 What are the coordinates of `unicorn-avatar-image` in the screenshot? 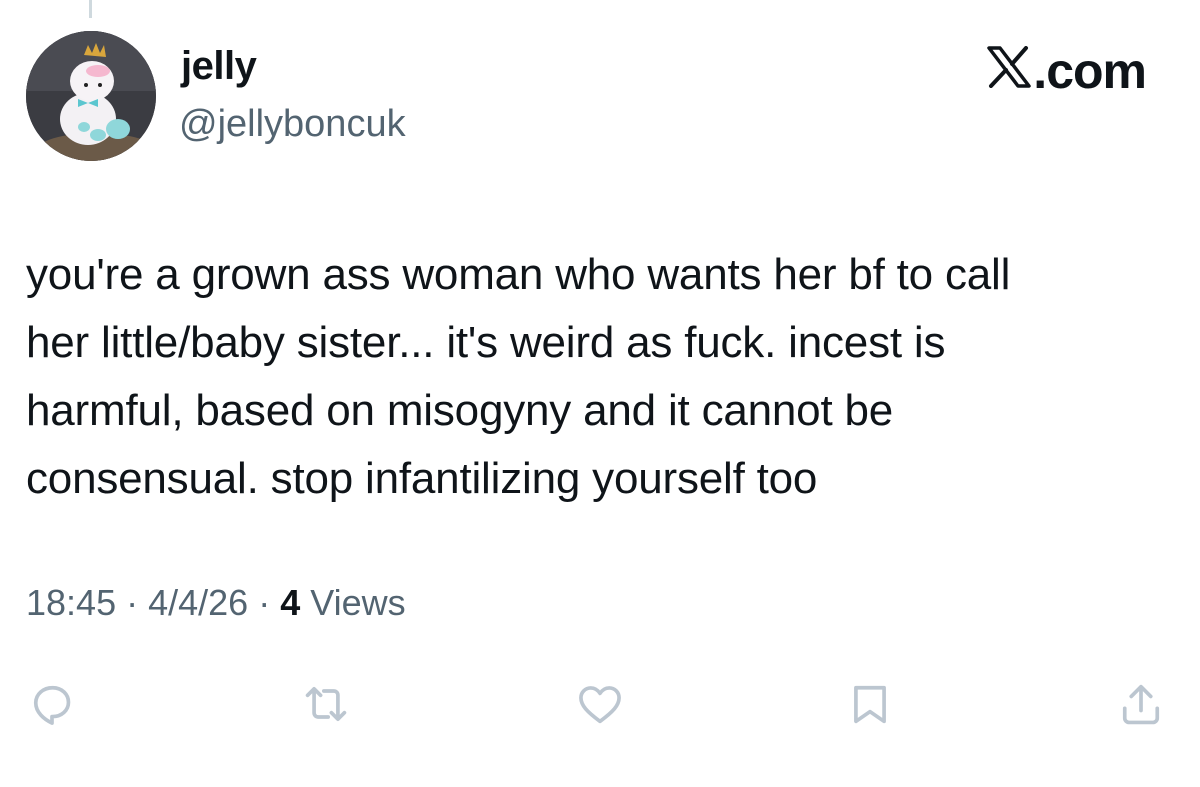 It's located at (91, 96).